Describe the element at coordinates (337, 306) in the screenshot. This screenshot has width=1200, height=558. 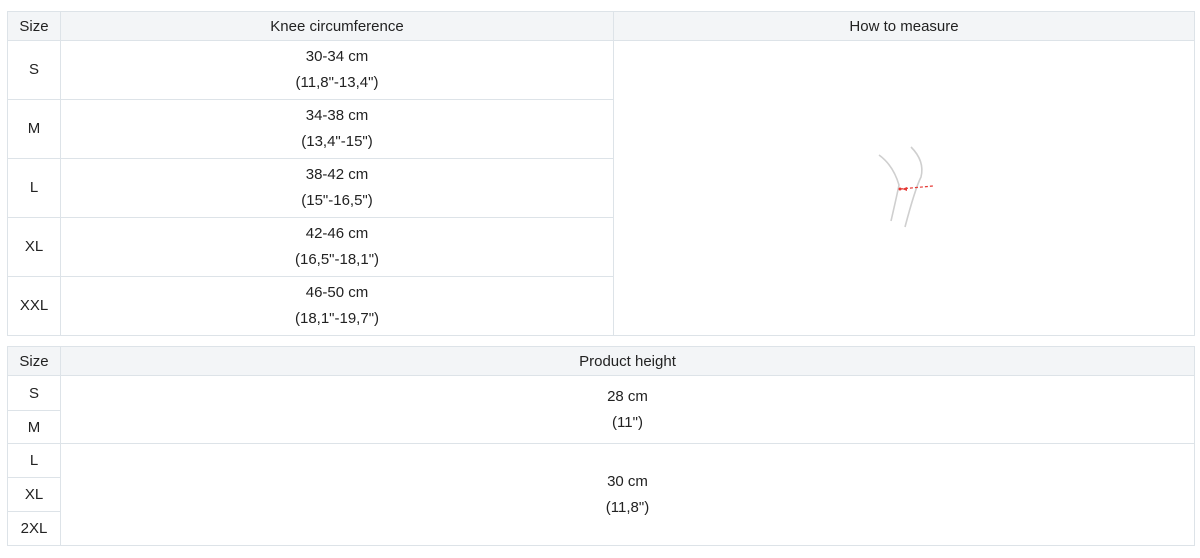
I see `circumference-cell: 46-50 cm (18,1"-19,7")` at that location.